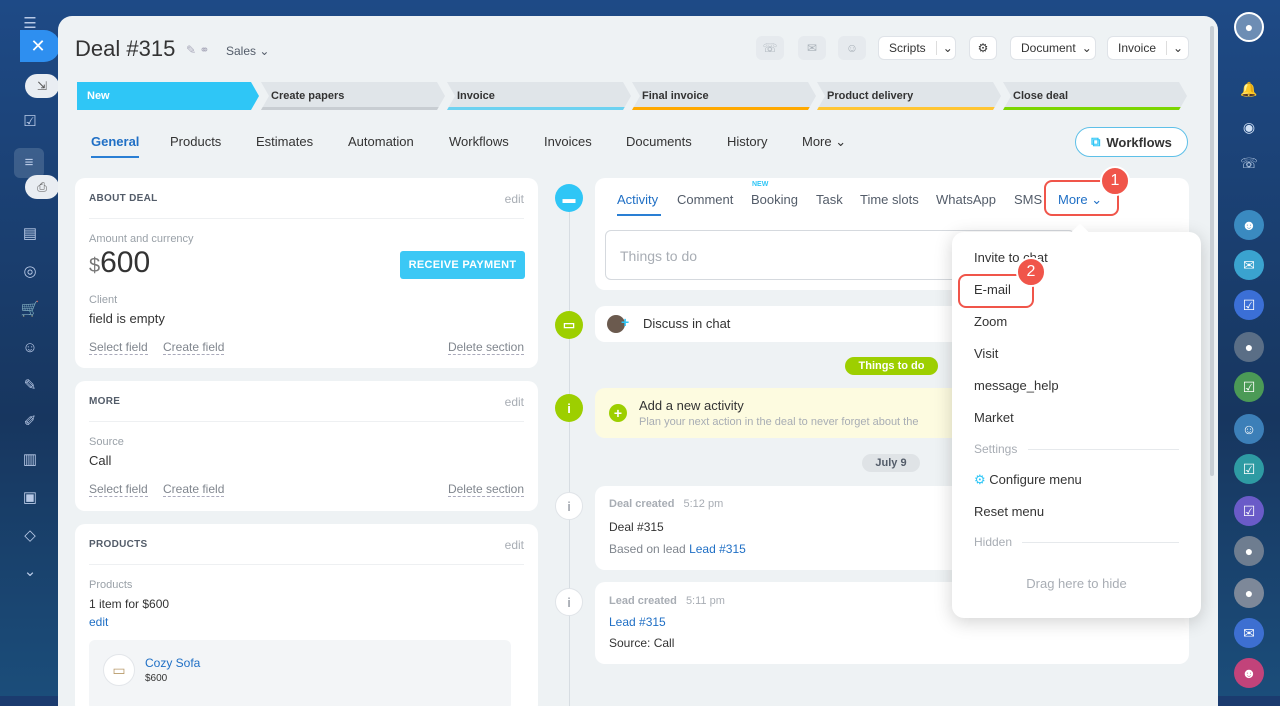 This screenshot has height=706, width=1280. Describe the element at coordinates (812, 48) in the screenshot. I see `mail-icon: ✉` at that location.